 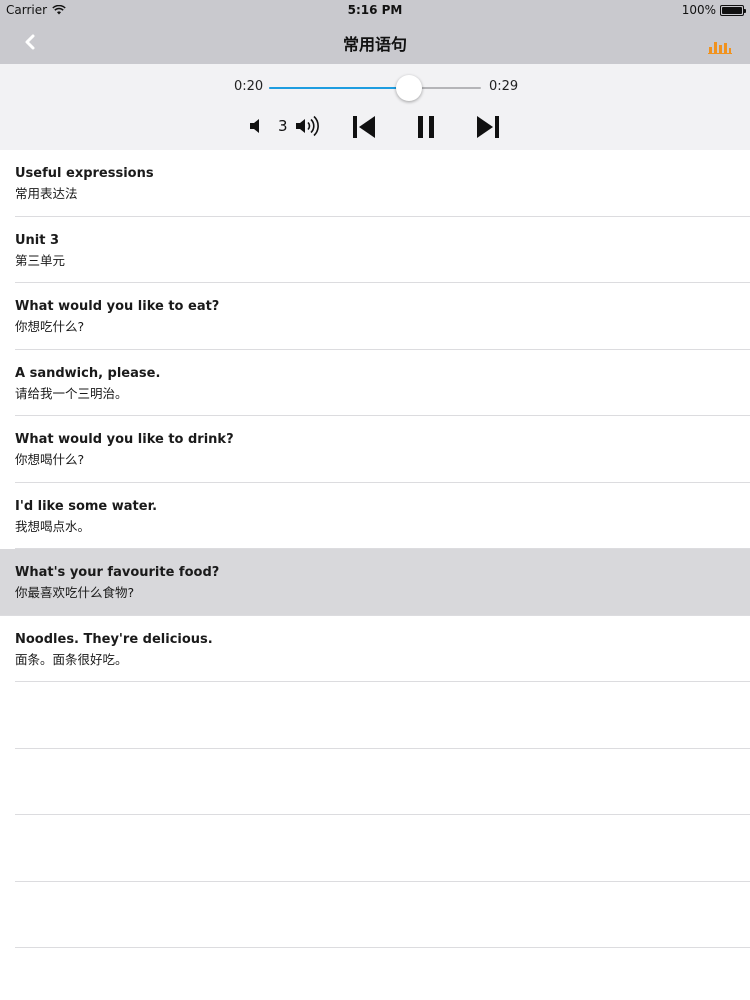 I want to click on slider-fill, so click(x=339, y=88).